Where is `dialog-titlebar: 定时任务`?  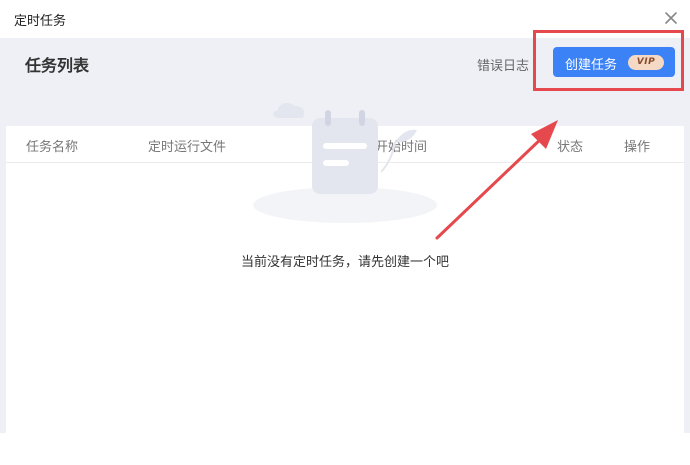 dialog-titlebar: 定时任务 is located at coordinates (345, 19).